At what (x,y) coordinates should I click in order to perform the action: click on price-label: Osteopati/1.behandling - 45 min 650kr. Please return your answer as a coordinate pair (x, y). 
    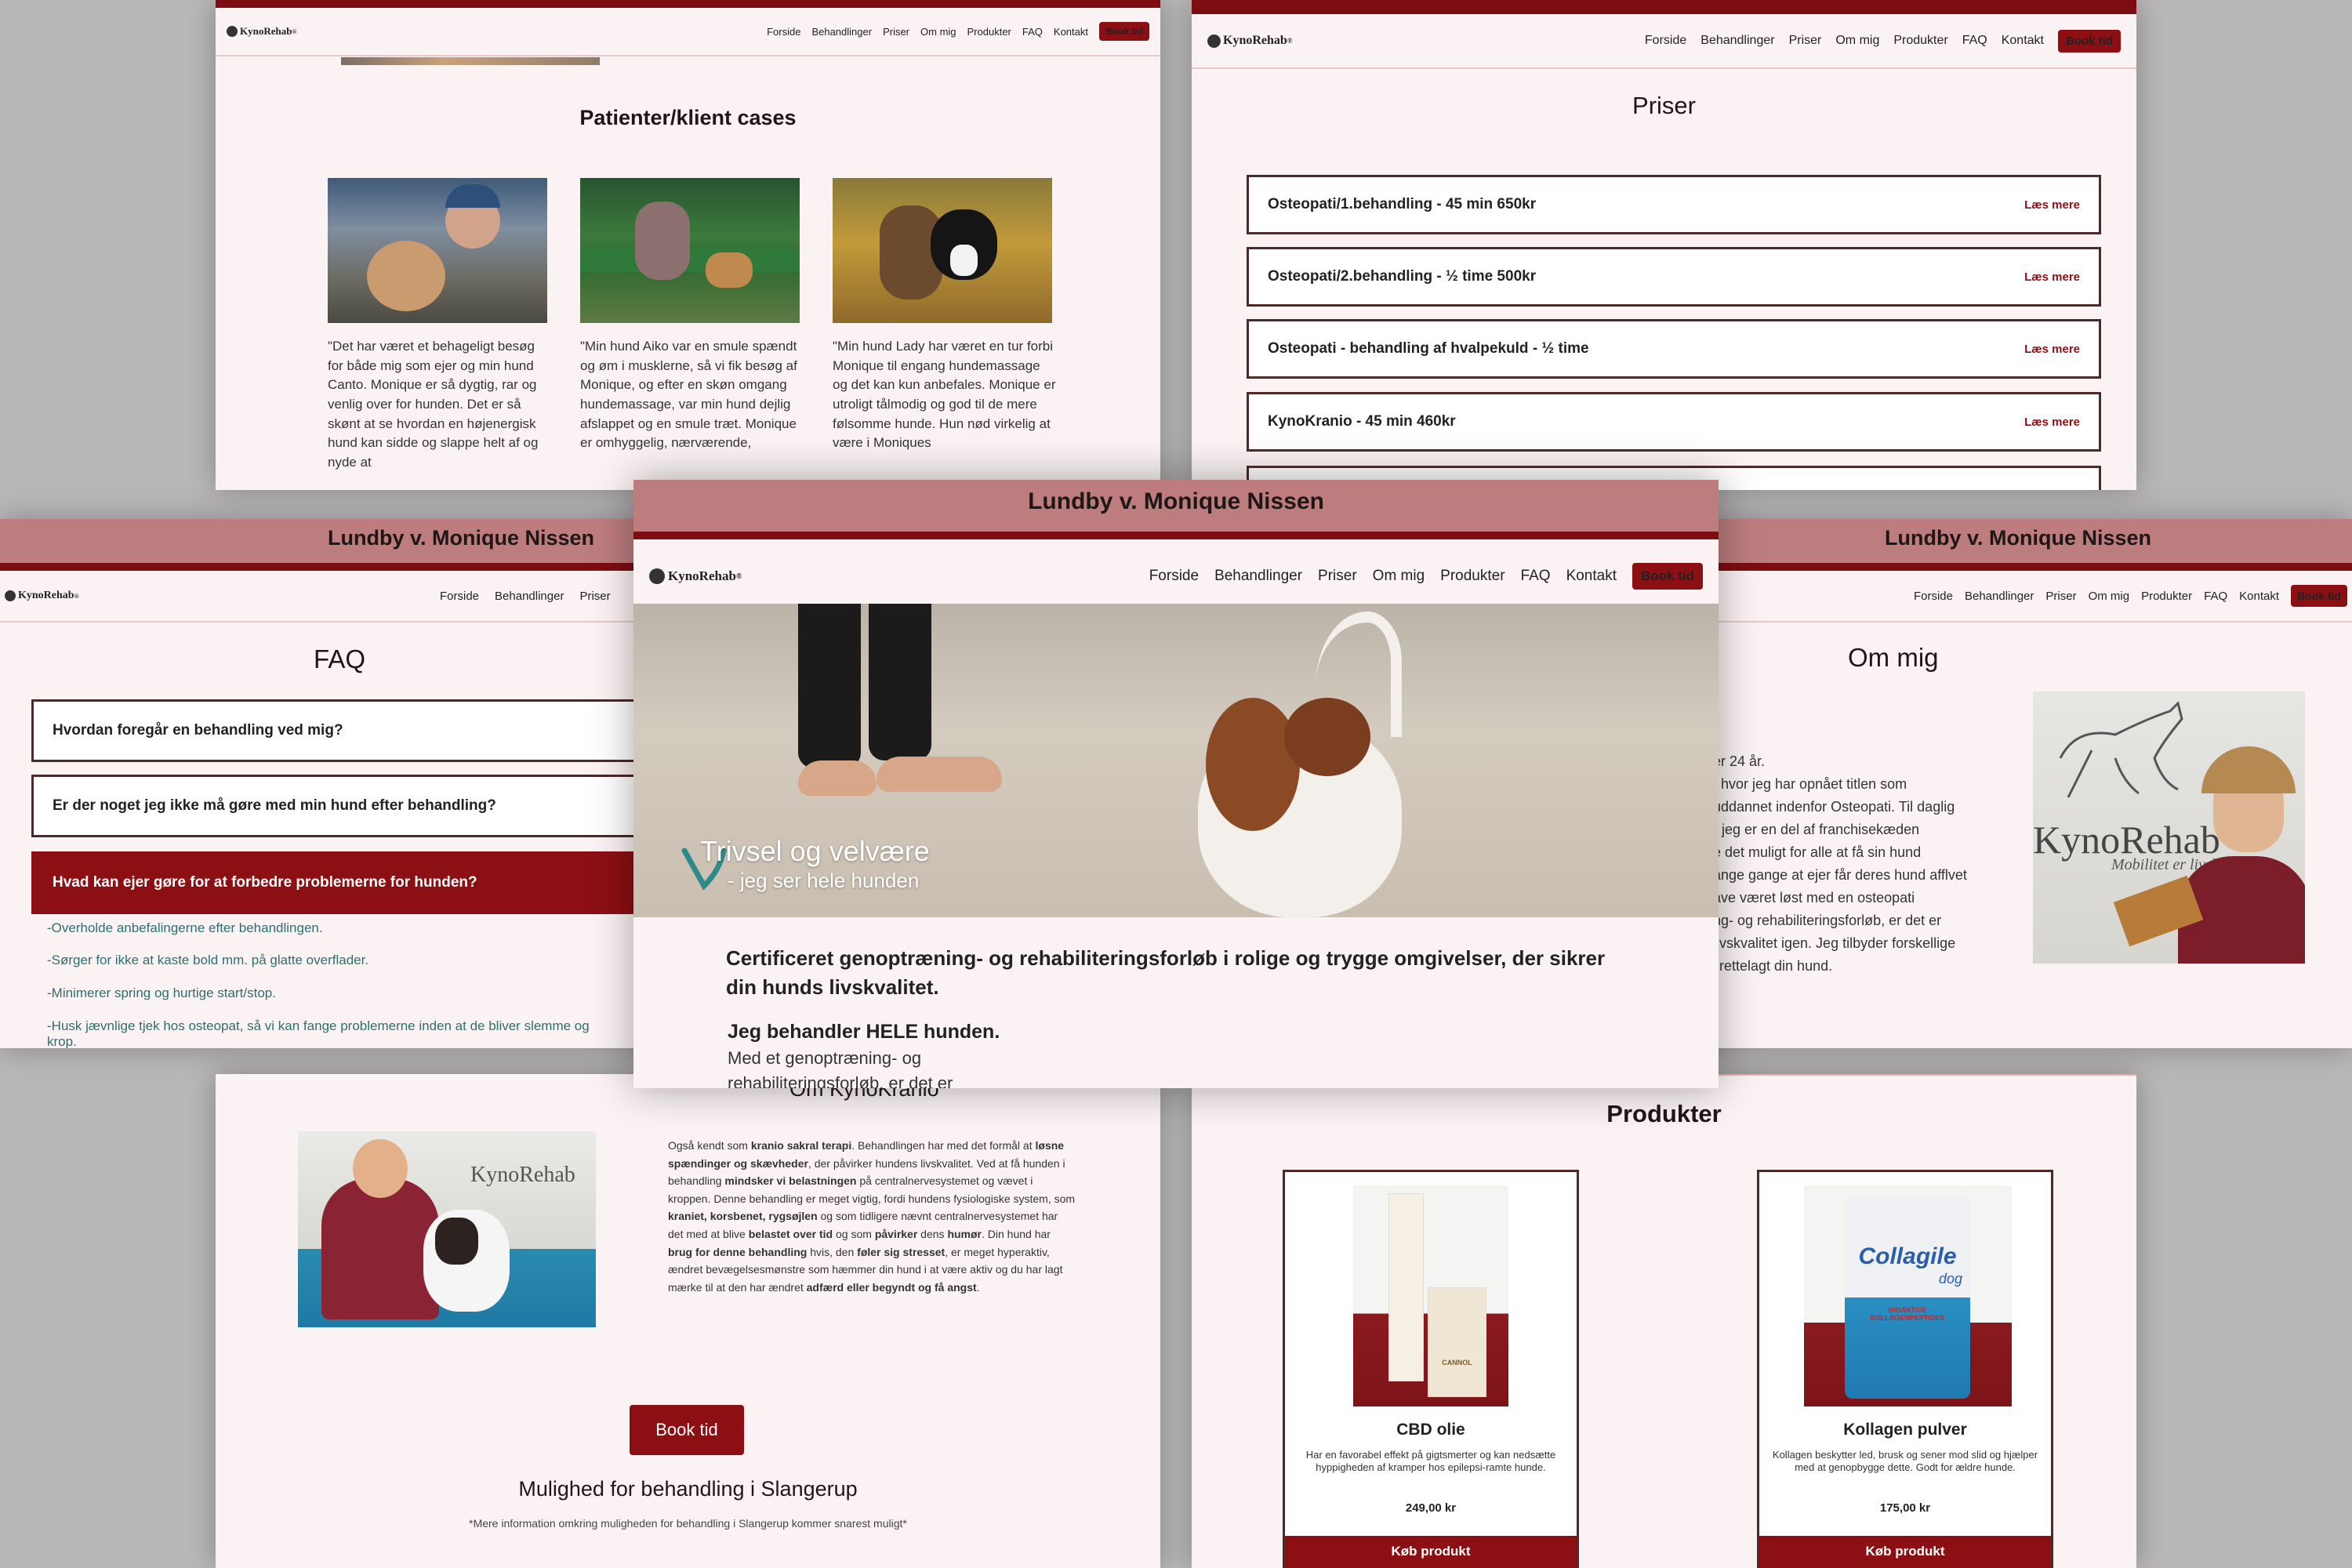
    Looking at the image, I should click on (1402, 204).